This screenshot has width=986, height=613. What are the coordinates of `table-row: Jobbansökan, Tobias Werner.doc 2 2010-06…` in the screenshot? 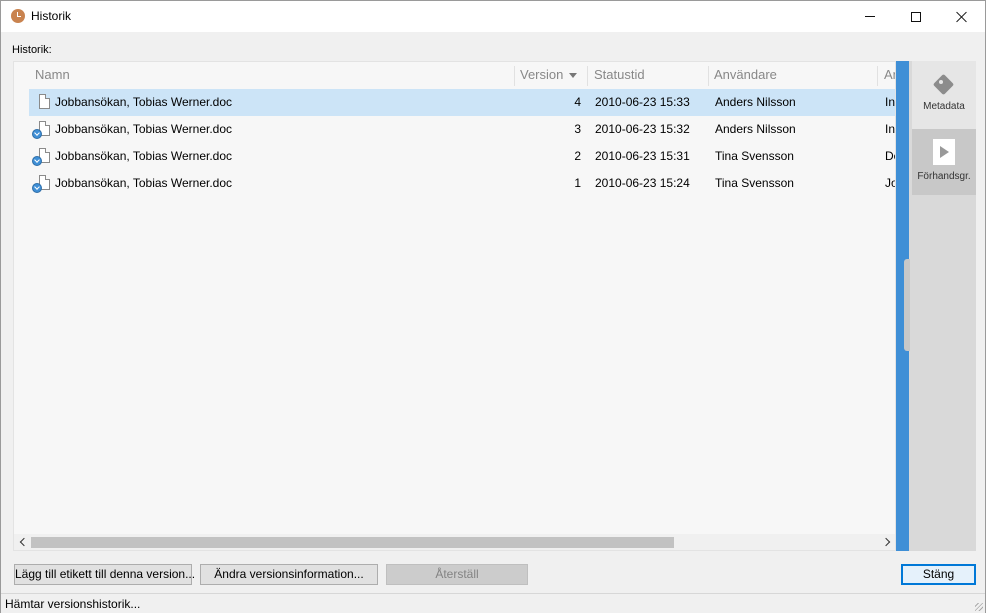 It's located at (462, 156).